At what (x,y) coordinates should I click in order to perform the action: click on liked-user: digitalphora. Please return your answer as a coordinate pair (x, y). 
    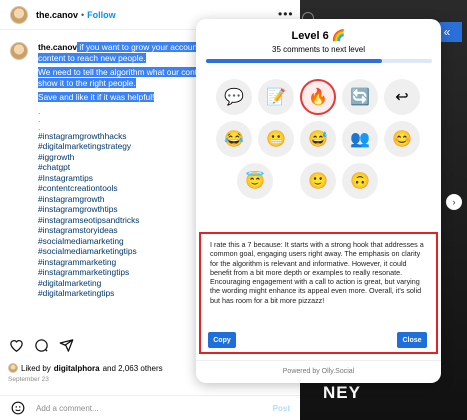
    Looking at the image, I should click on (77, 368).